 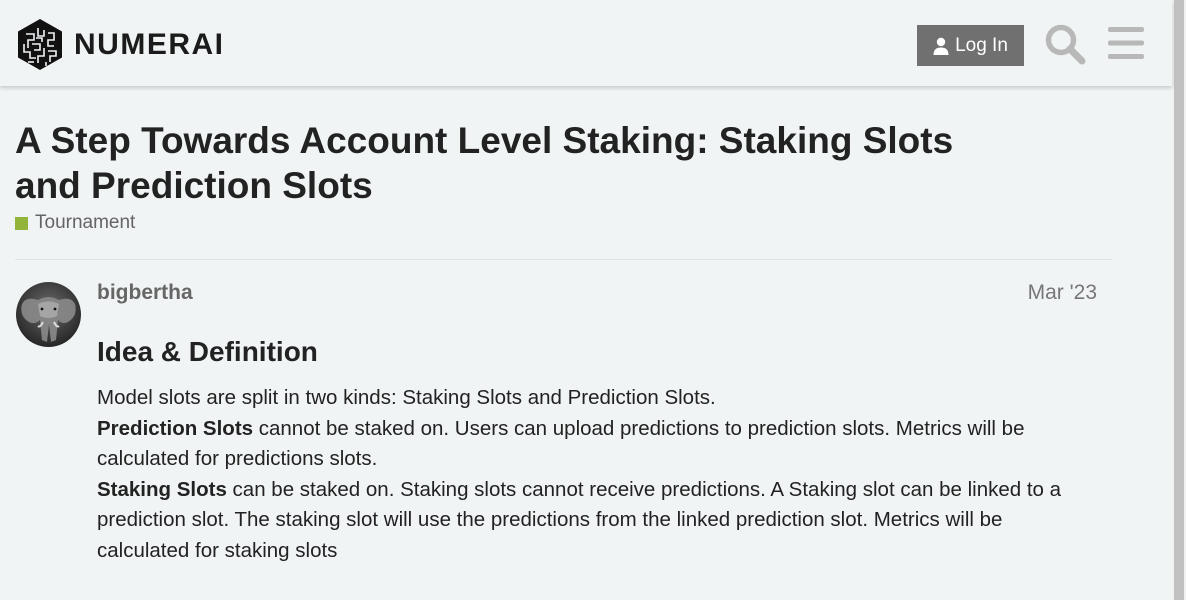 I want to click on home-logo-link: NUMERAI, so click(x=120, y=44).